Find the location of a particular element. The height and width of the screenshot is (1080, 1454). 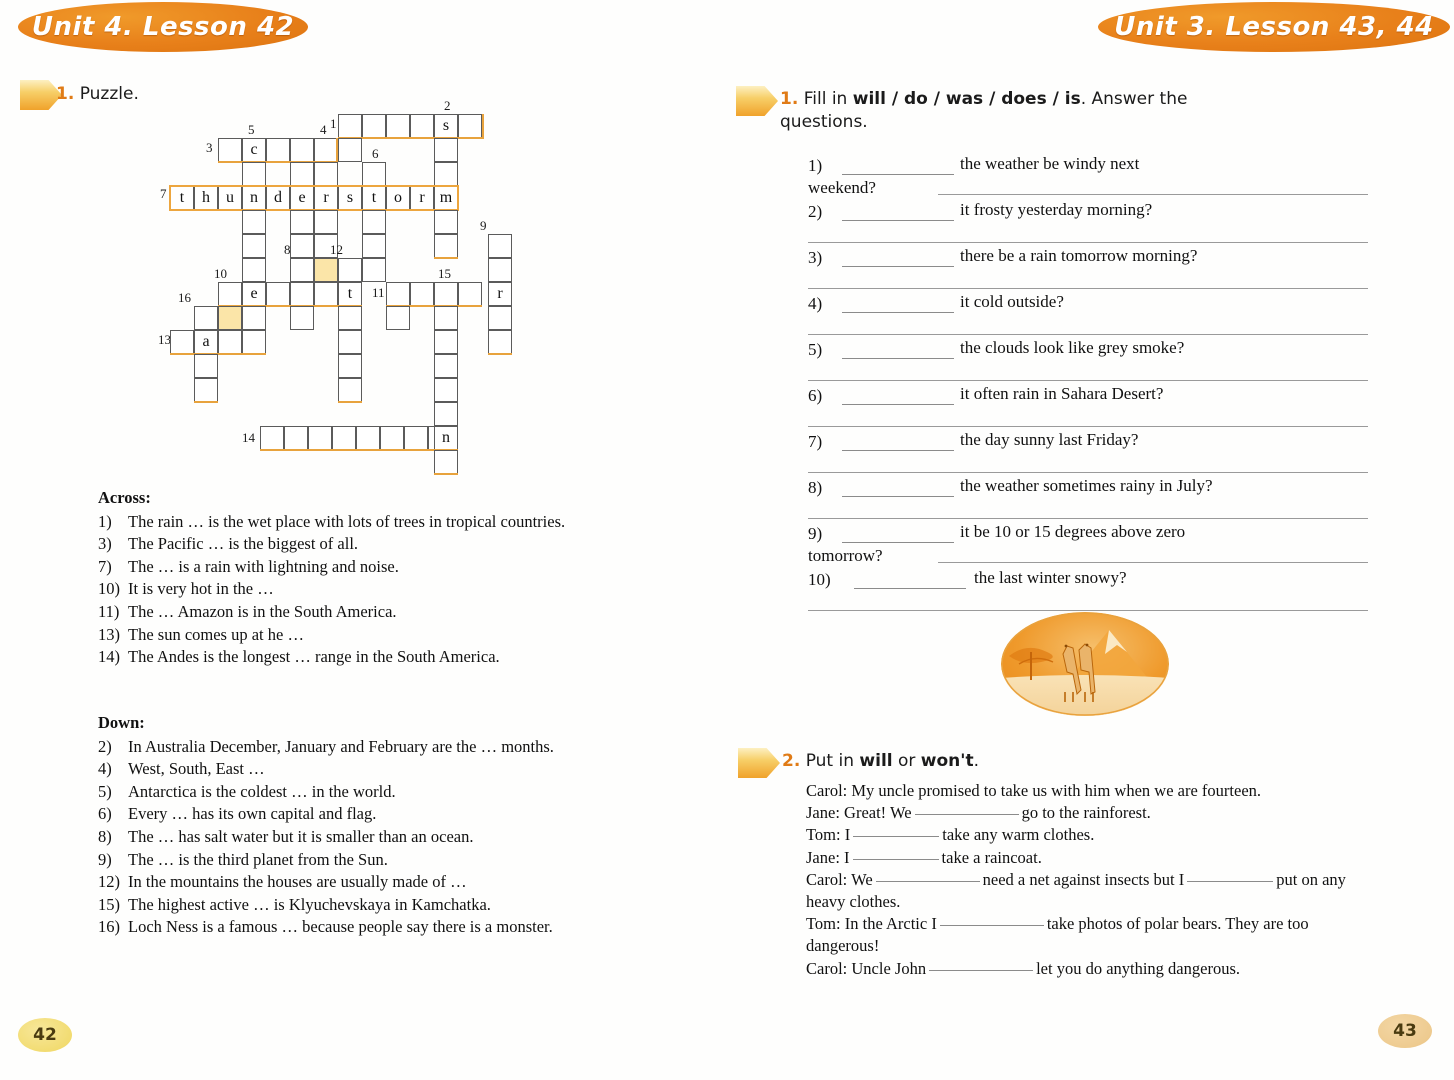

grid-cell-letter-r: r is located at coordinates (326, 198).